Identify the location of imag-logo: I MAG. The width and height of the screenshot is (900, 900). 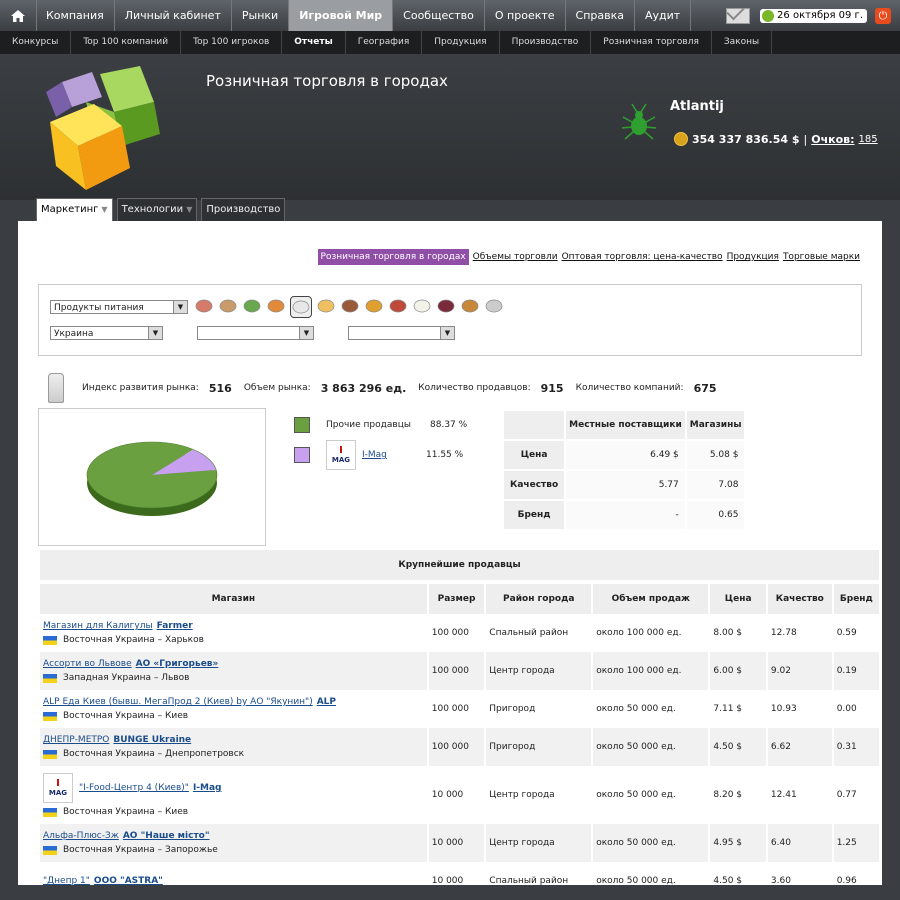
(58, 788).